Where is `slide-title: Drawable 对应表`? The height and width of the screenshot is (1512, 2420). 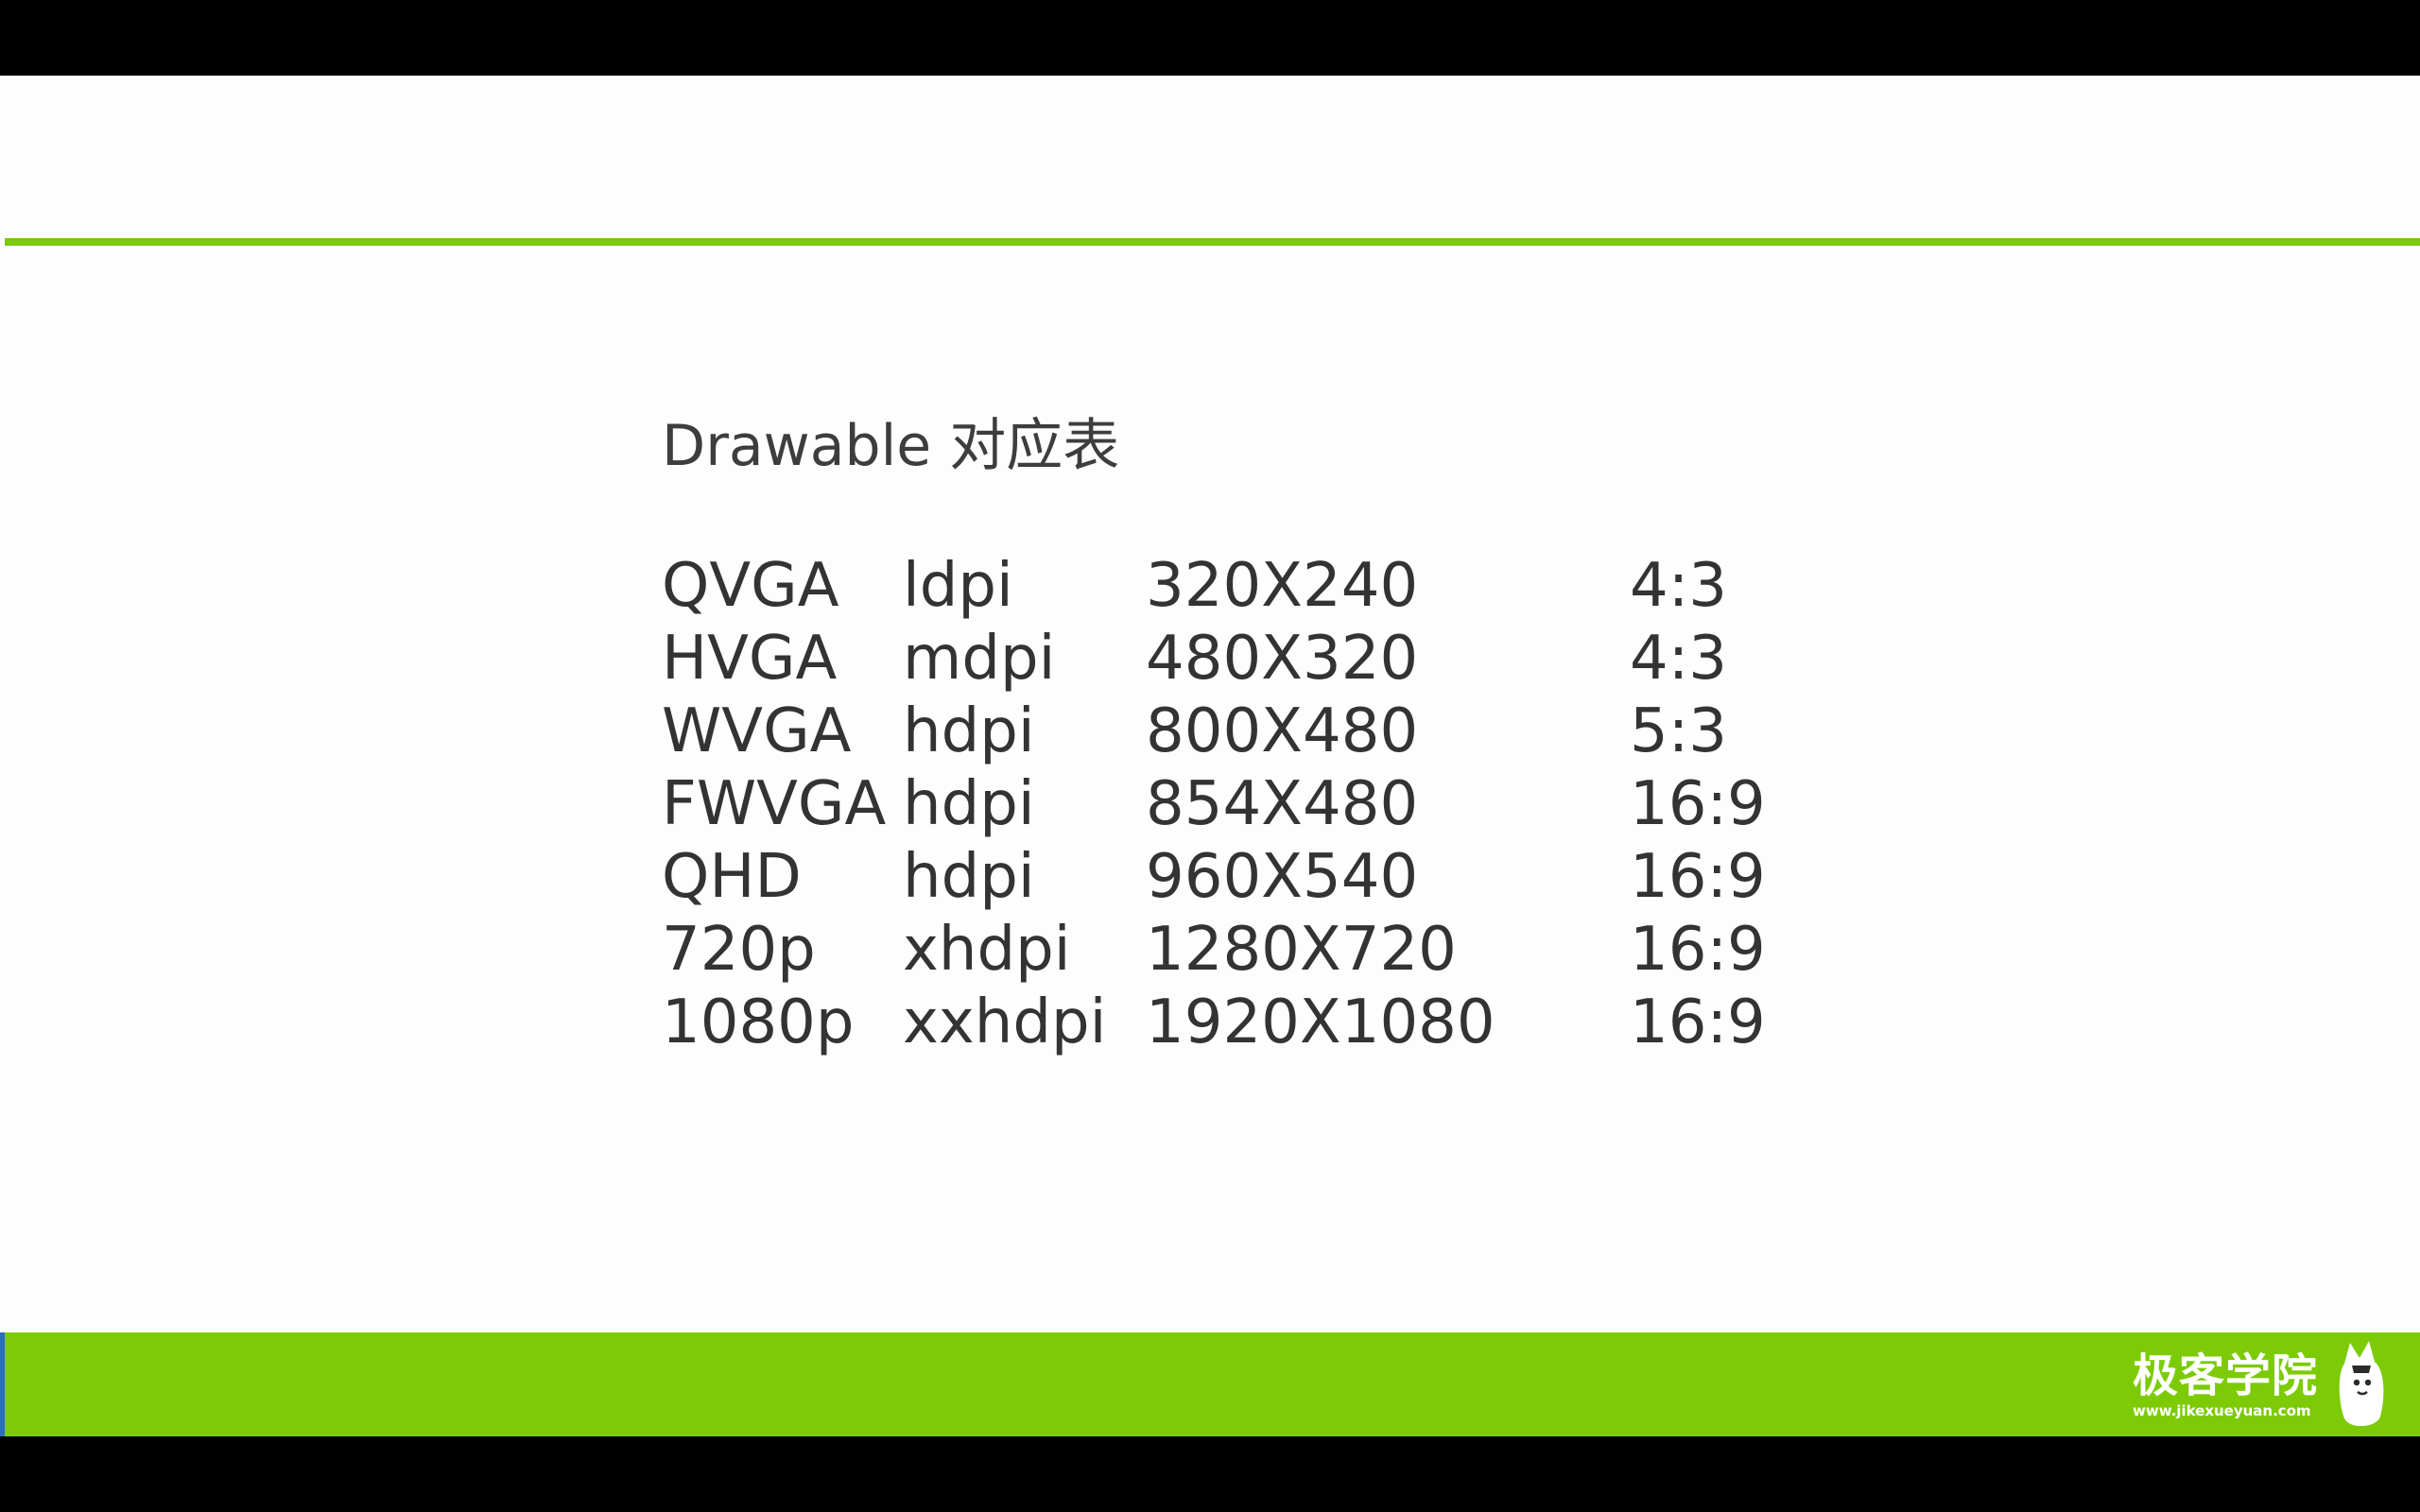
slide-title: Drawable 对应表 is located at coordinates (891, 446).